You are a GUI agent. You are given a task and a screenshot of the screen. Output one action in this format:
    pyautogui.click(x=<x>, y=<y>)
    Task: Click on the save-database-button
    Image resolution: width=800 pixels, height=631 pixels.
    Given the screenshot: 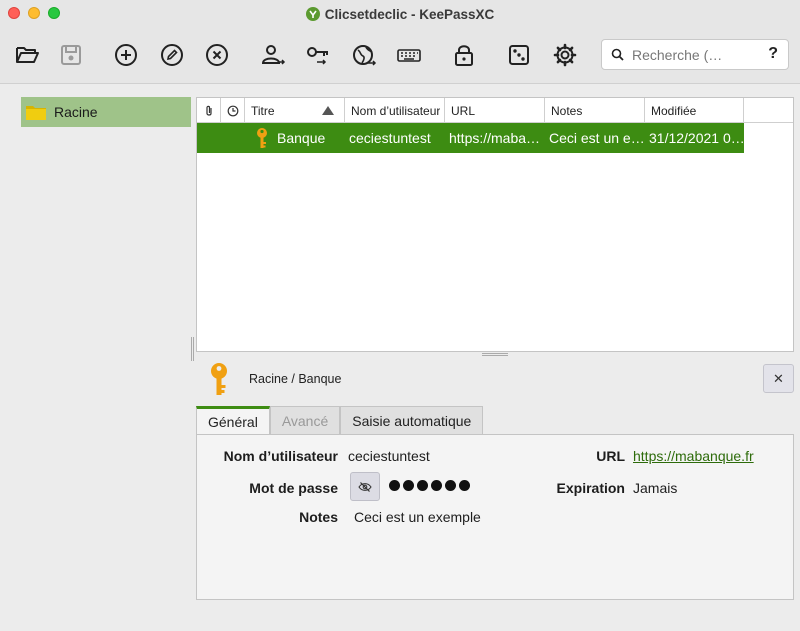 What is the action you would take?
    pyautogui.click(x=71, y=55)
    